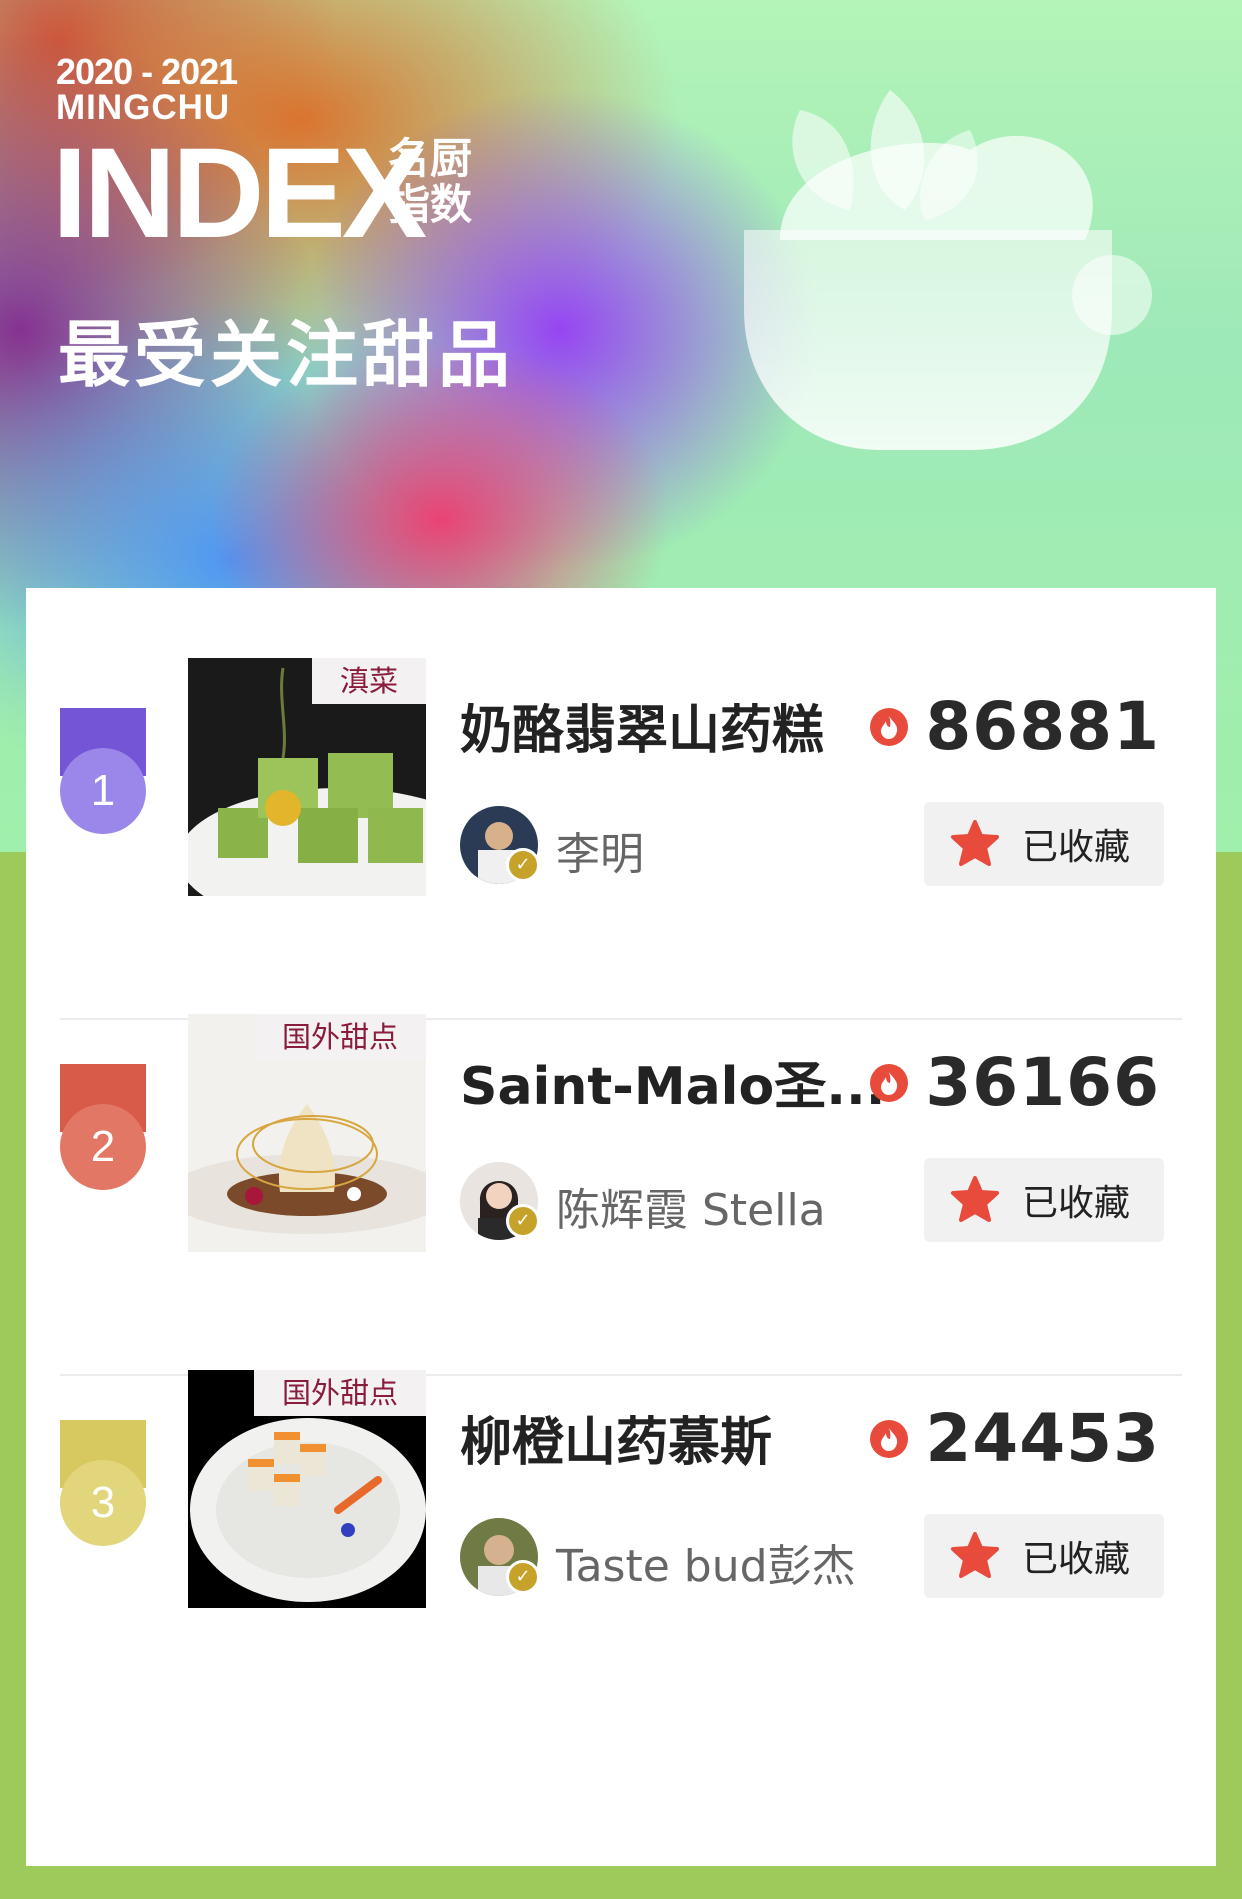 Image resolution: width=1242 pixels, height=1899 pixels. What do you see at coordinates (368, 681) in the screenshot?
I see `category-tag: 滇菜` at bounding box center [368, 681].